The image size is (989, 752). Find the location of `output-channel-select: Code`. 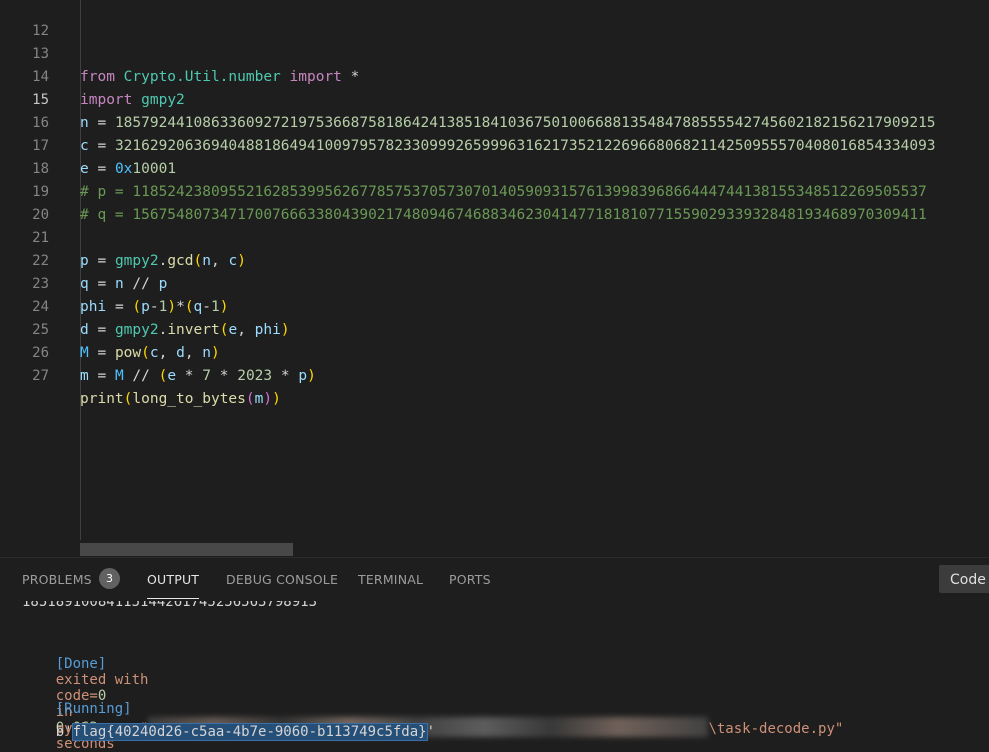

output-channel-select: Code is located at coordinates (964, 579).